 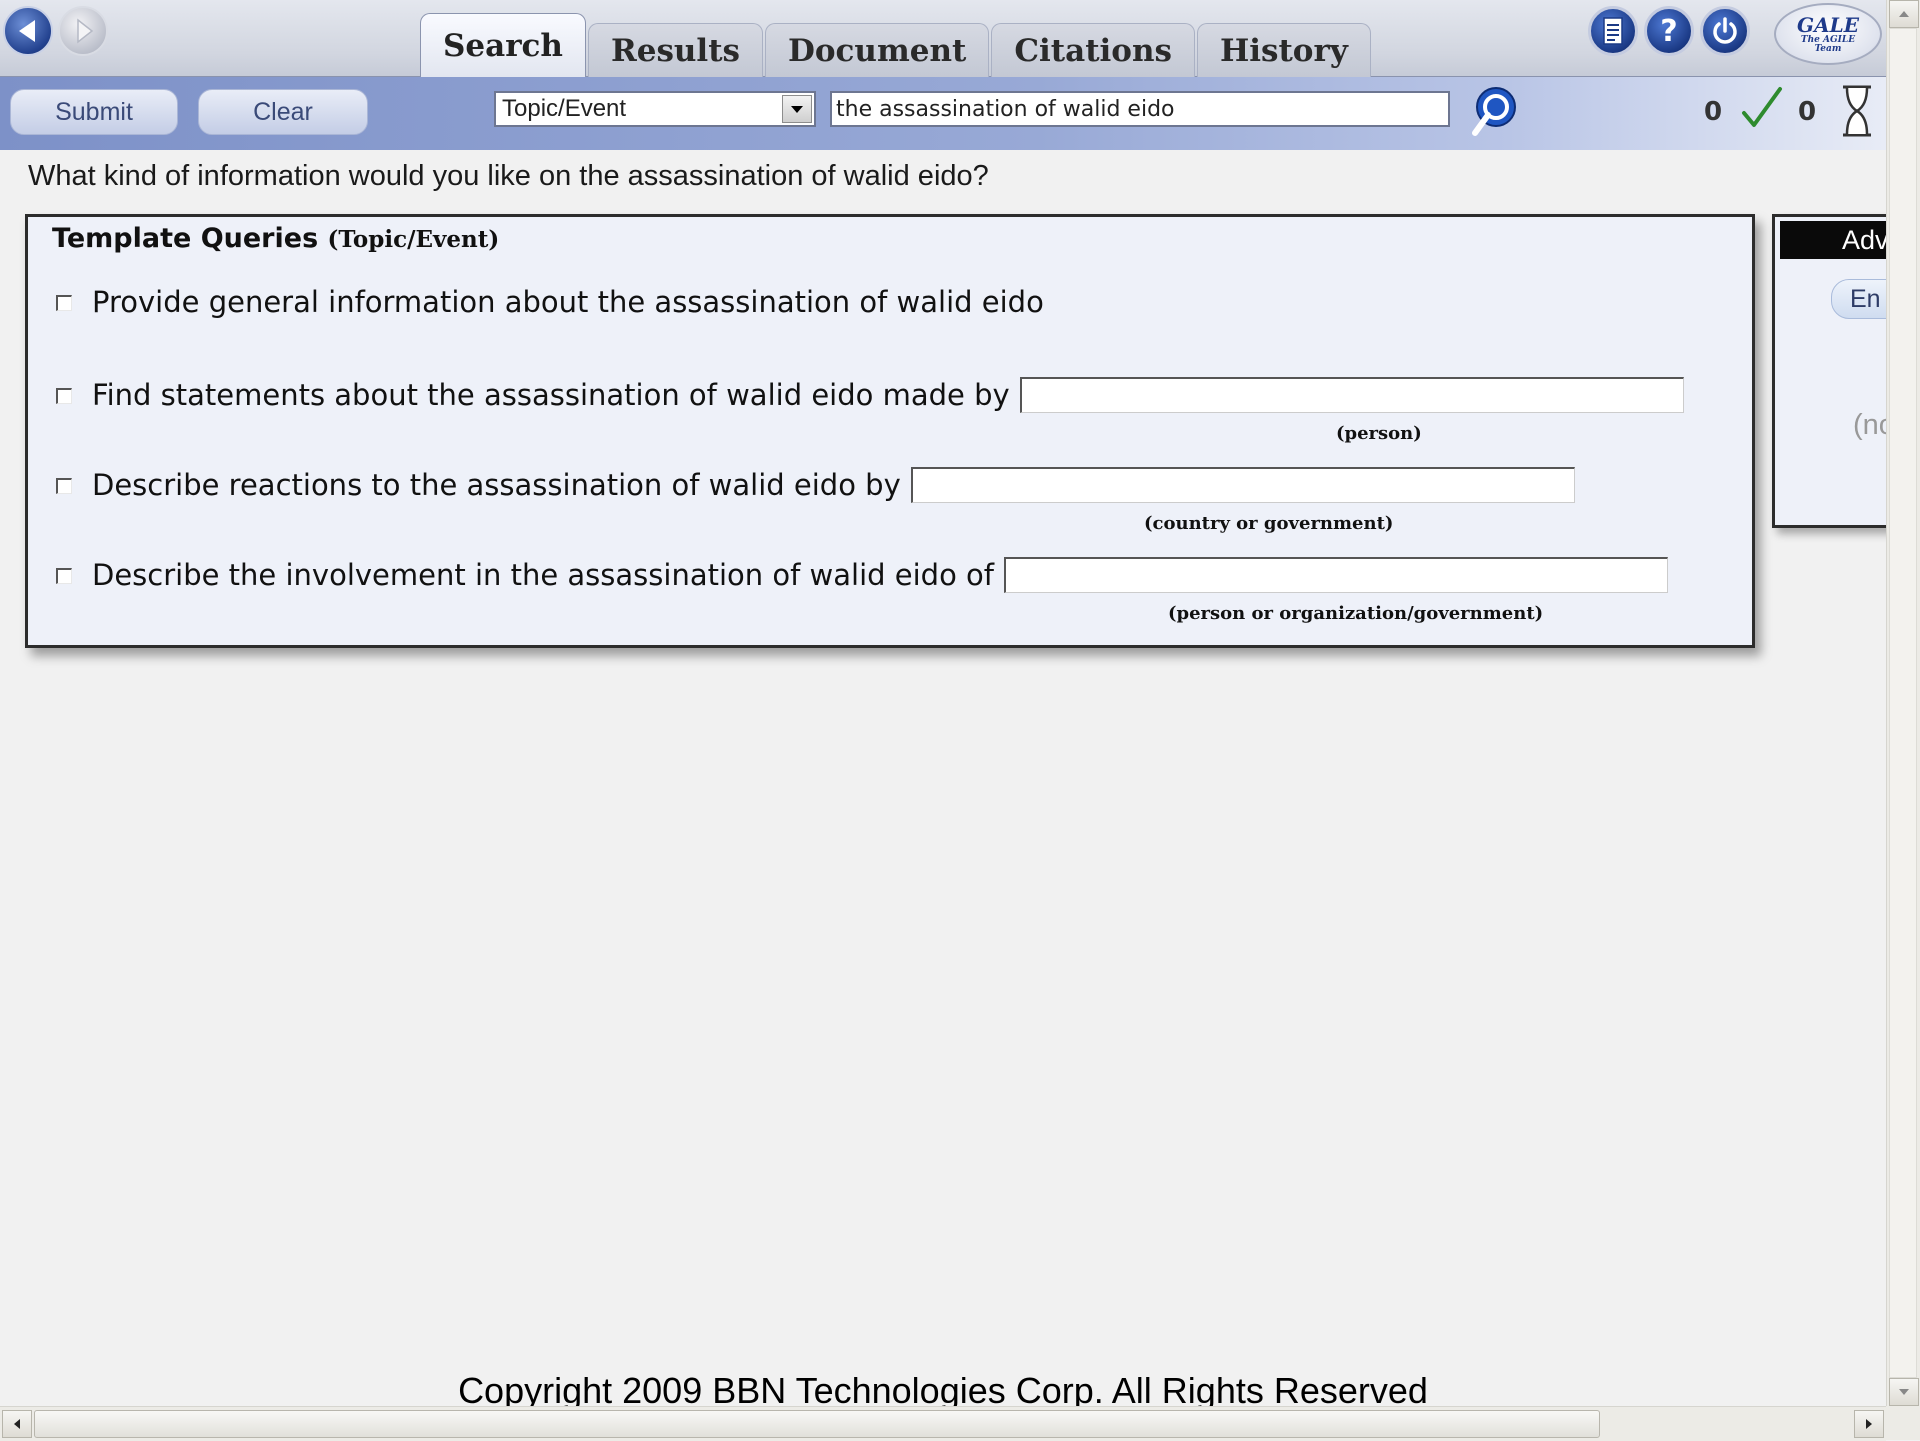 I want to click on power-icon, so click(x=1725, y=31).